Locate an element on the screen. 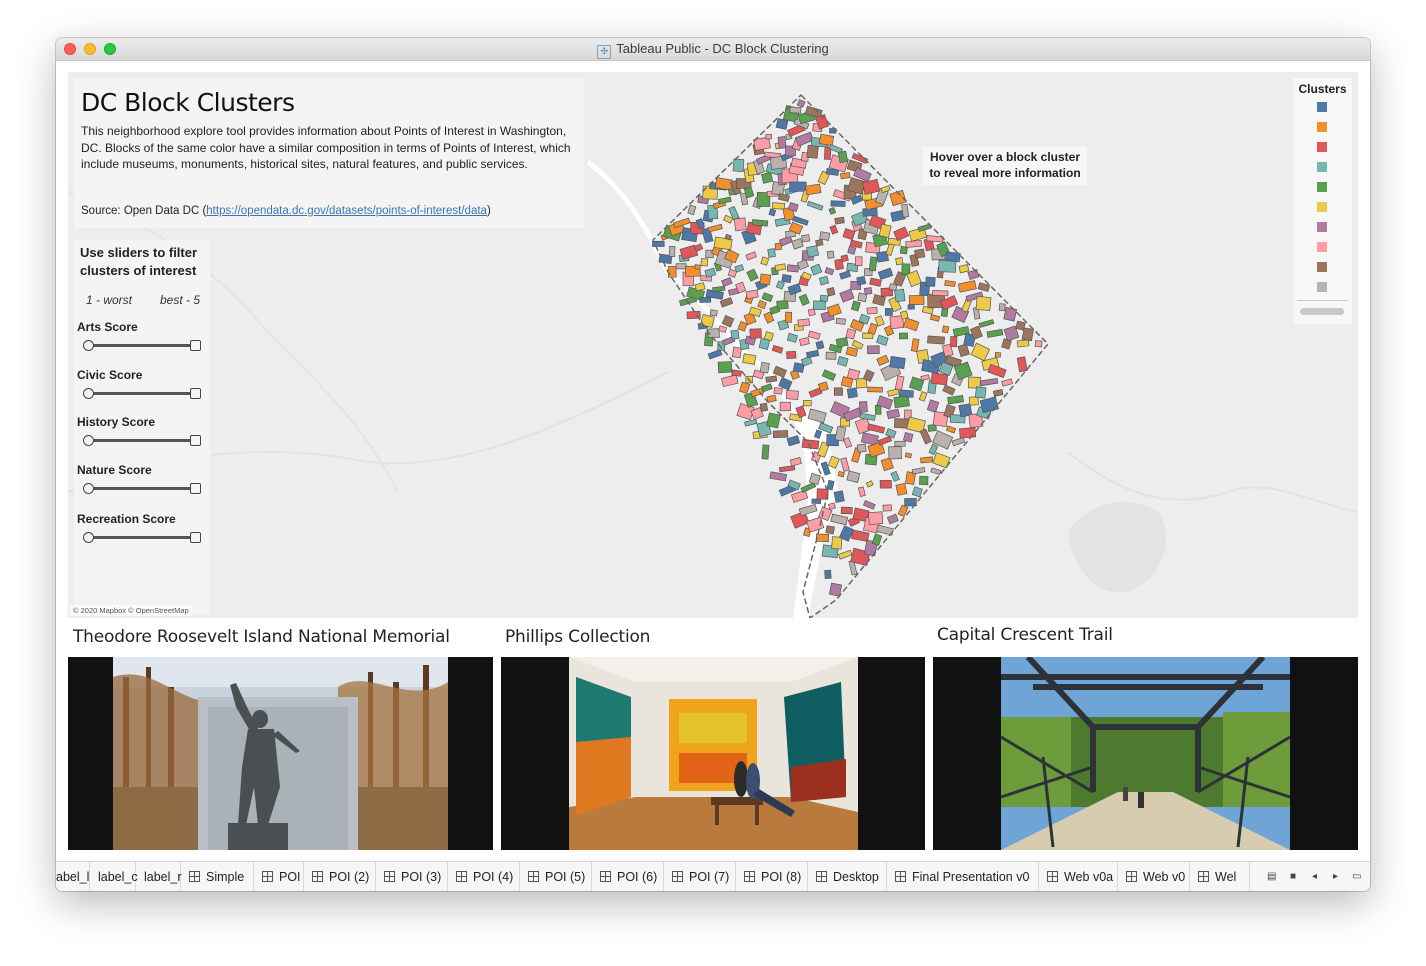 The width and height of the screenshot is (1426, 966). arts-score-slider is located at coordinates (142, 346).